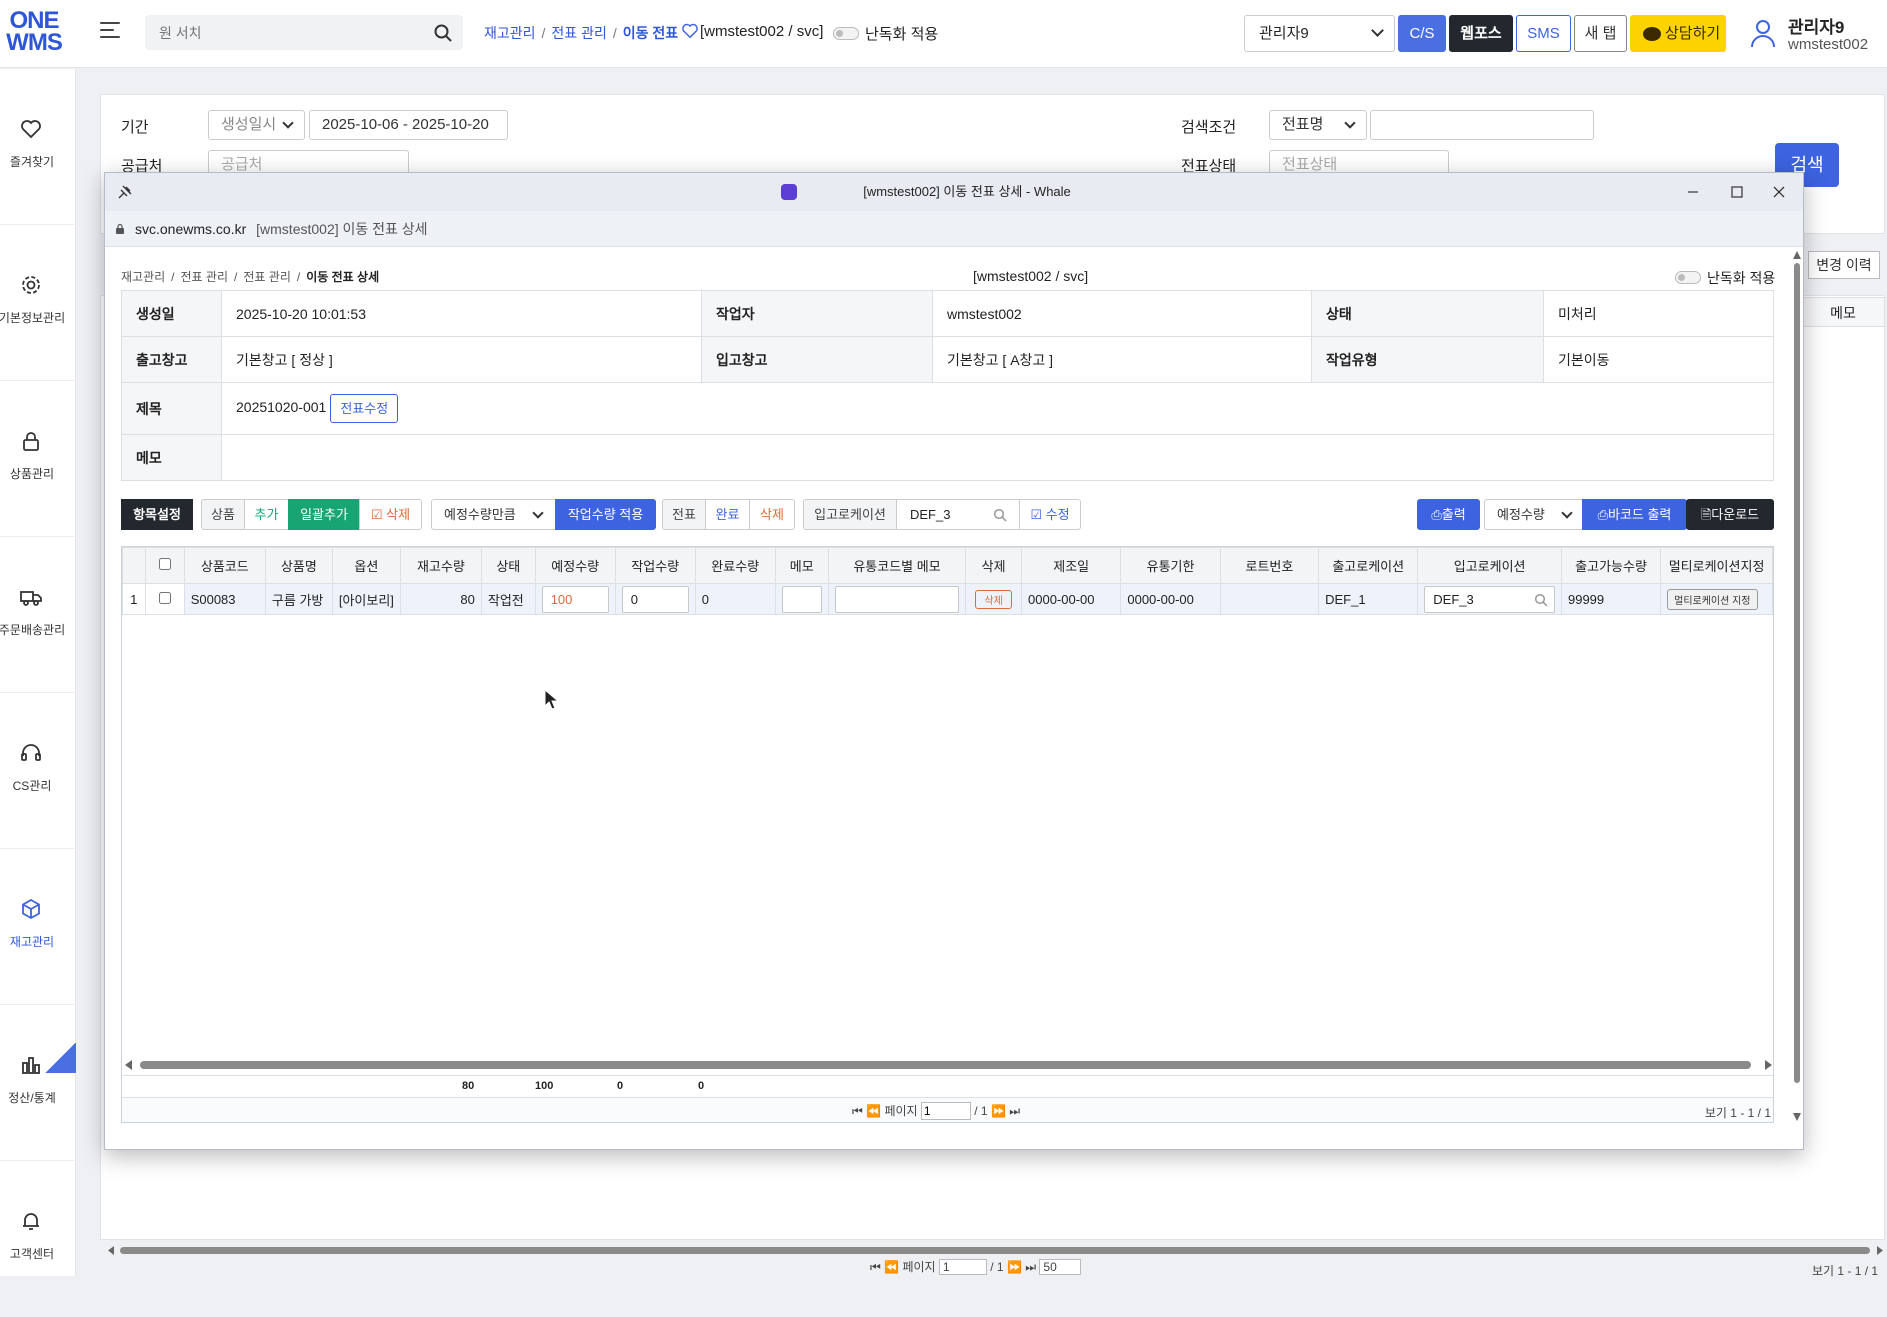  Describe the element at coordinates (508, 565) in the screenshot. I see `column-header: 상태` at that location.